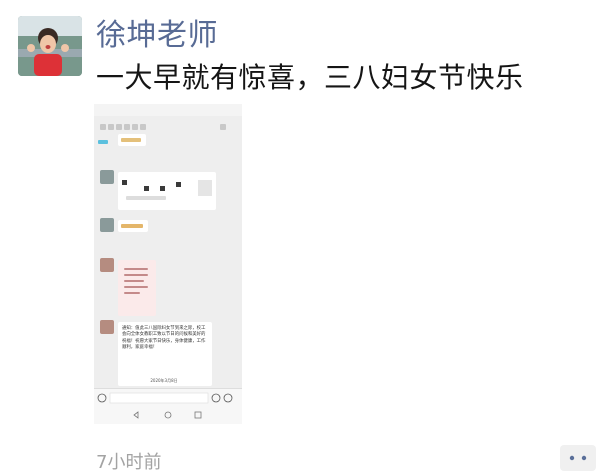  I want to click on image-icon, so click(119, 127).